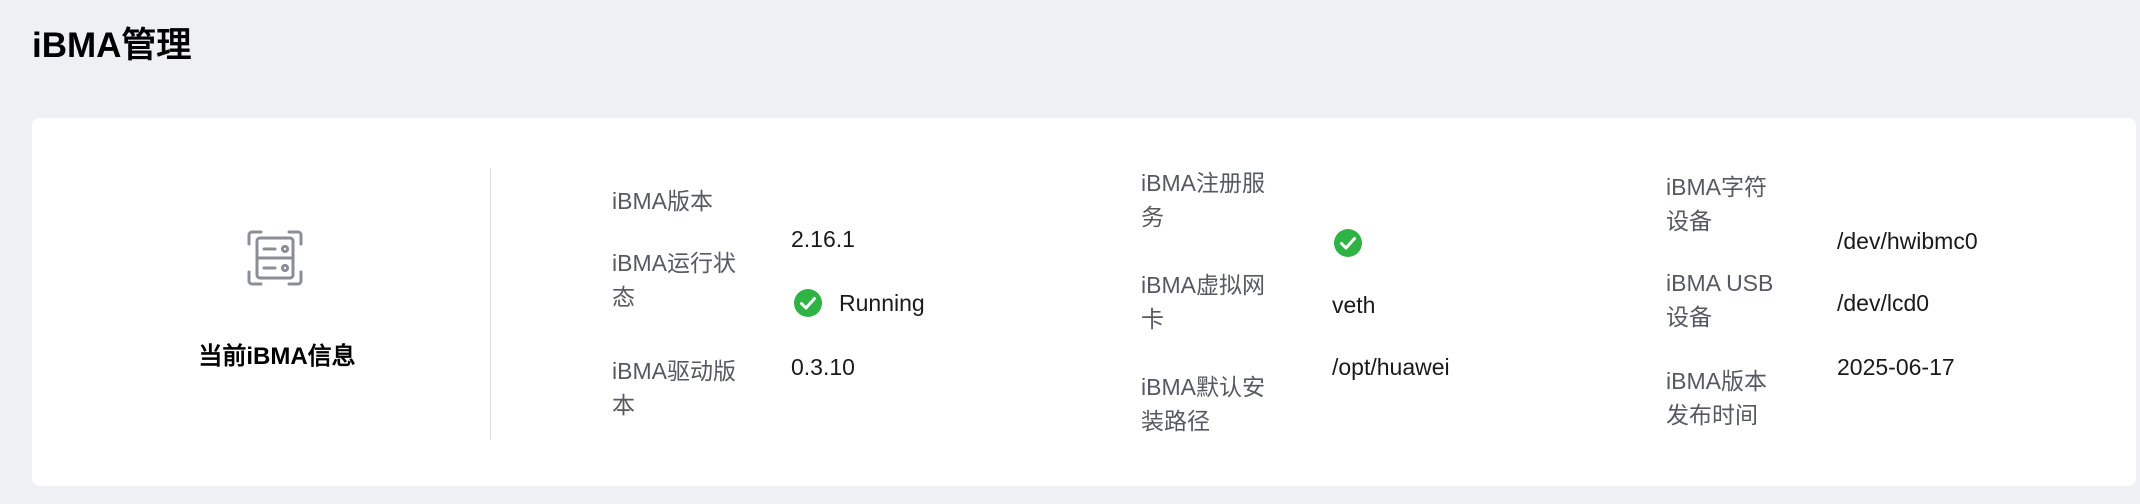 The height and width of the screenshot is (504, 2140). What do you see at coordinates (623, 297) in the screenshot?
I see `label-line: 态` at bounding box center [623, 297].